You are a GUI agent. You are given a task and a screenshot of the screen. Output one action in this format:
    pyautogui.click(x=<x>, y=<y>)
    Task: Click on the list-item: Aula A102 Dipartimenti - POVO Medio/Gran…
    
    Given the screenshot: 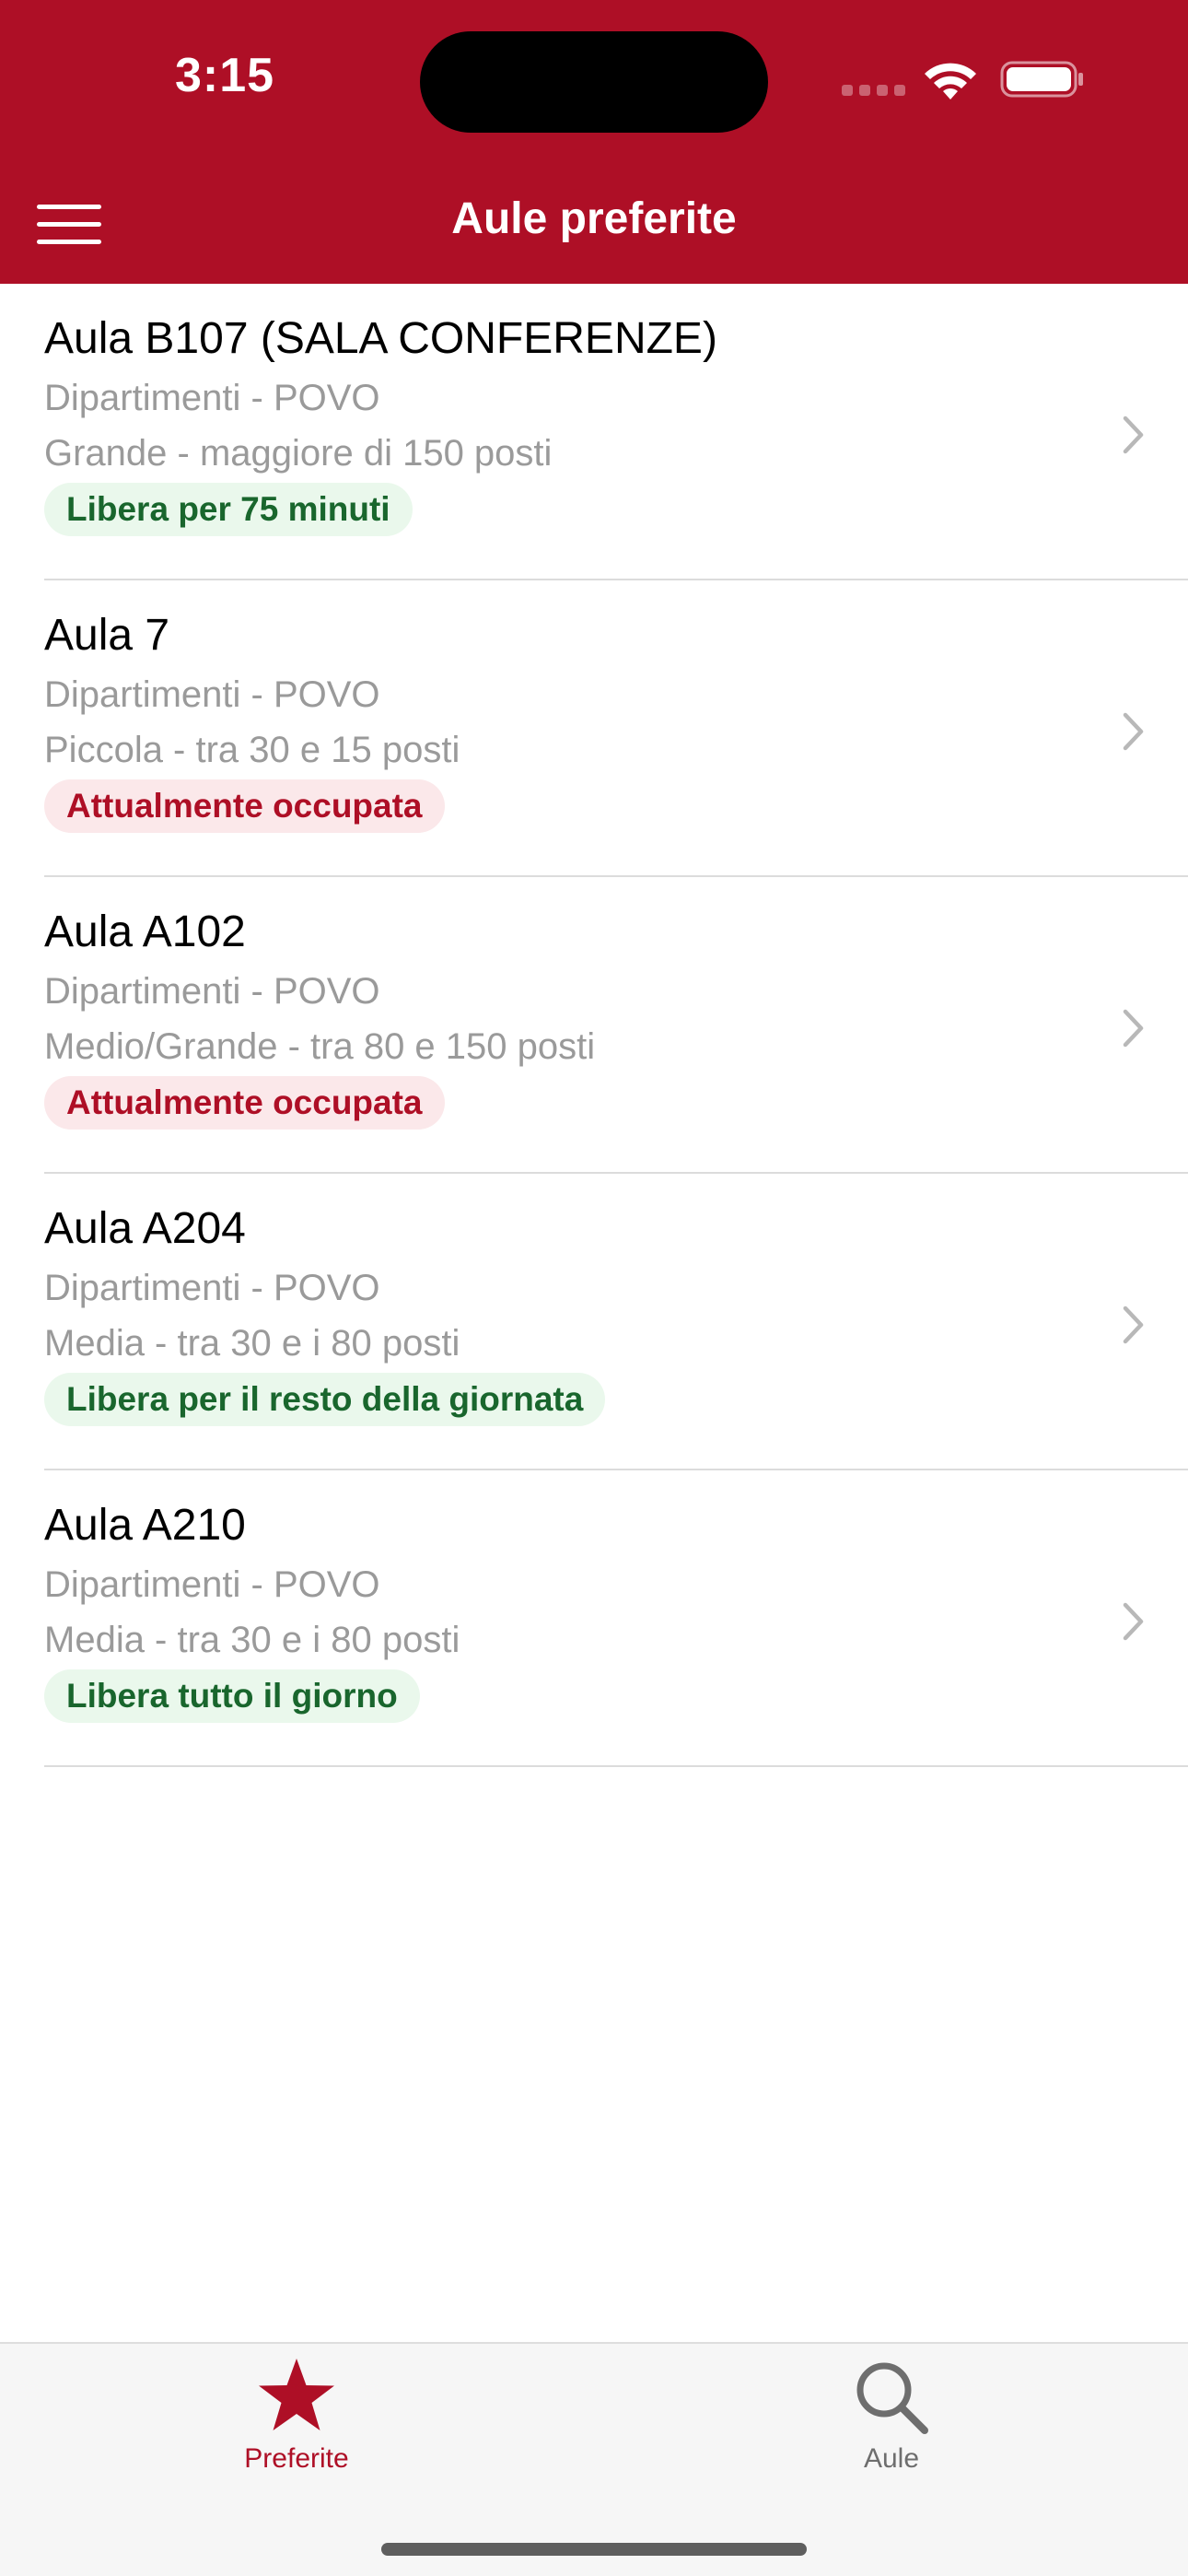 What is the action you would take?
    pyautogui.click(x=594, y=1025)
    